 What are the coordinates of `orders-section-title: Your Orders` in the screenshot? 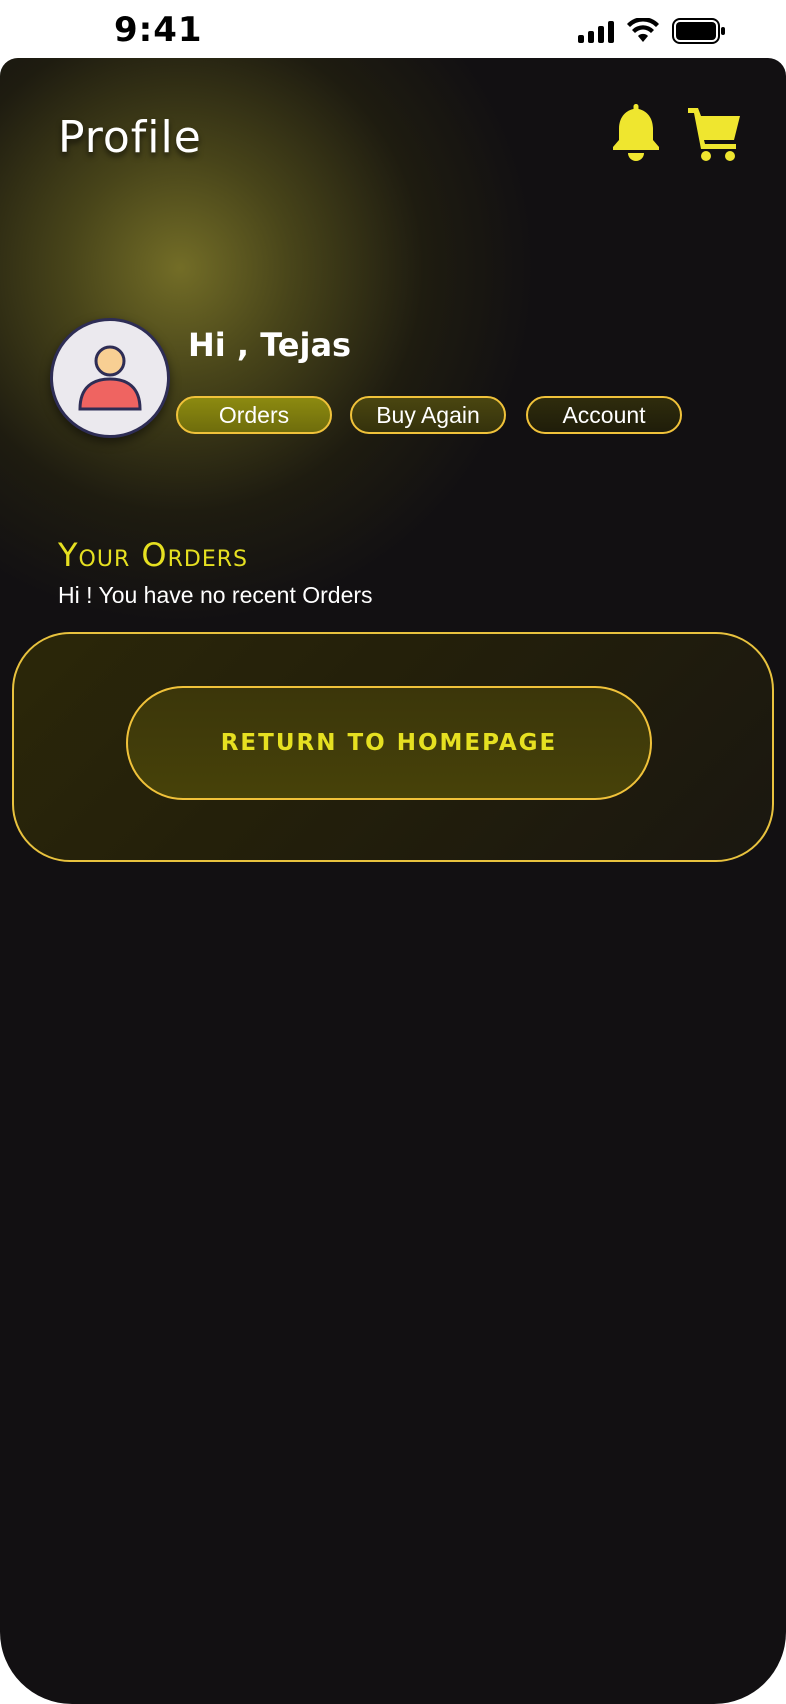 It's located at (153, 555).